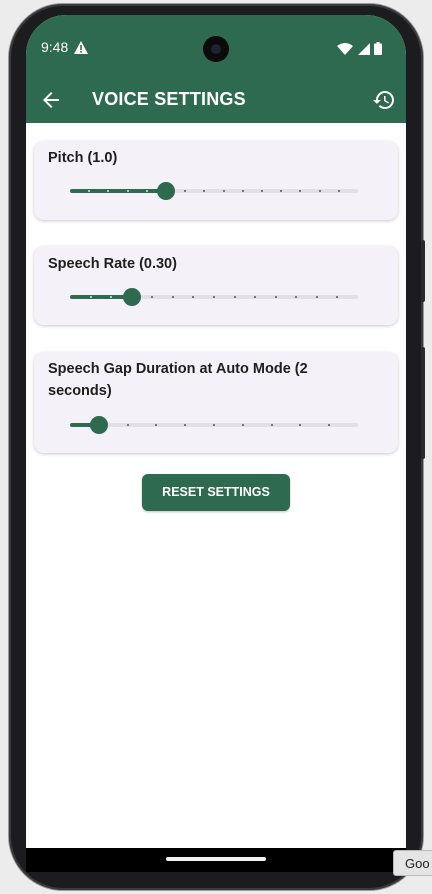 The image size is (432, 894). What do you see at coordinates (423, 271) in the screenshot?
I see `volume-button` at bounding box center [423, 271].